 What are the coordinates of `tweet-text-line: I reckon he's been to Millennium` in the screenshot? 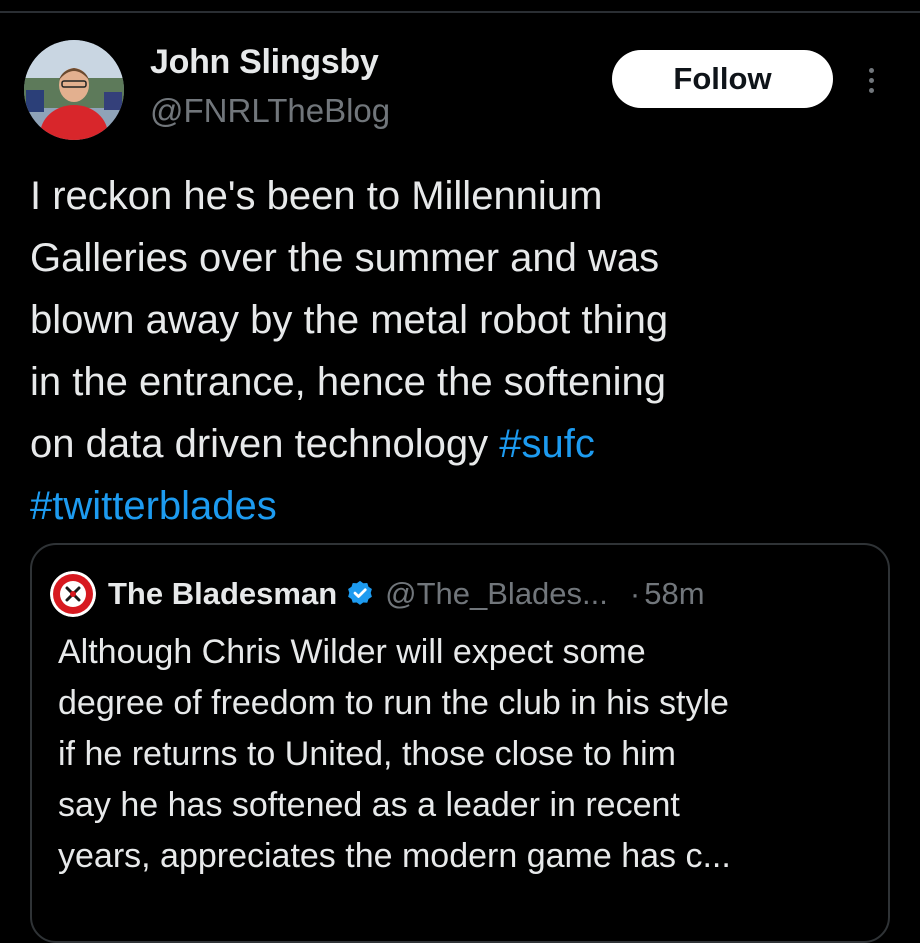 It's located at (316, 196).